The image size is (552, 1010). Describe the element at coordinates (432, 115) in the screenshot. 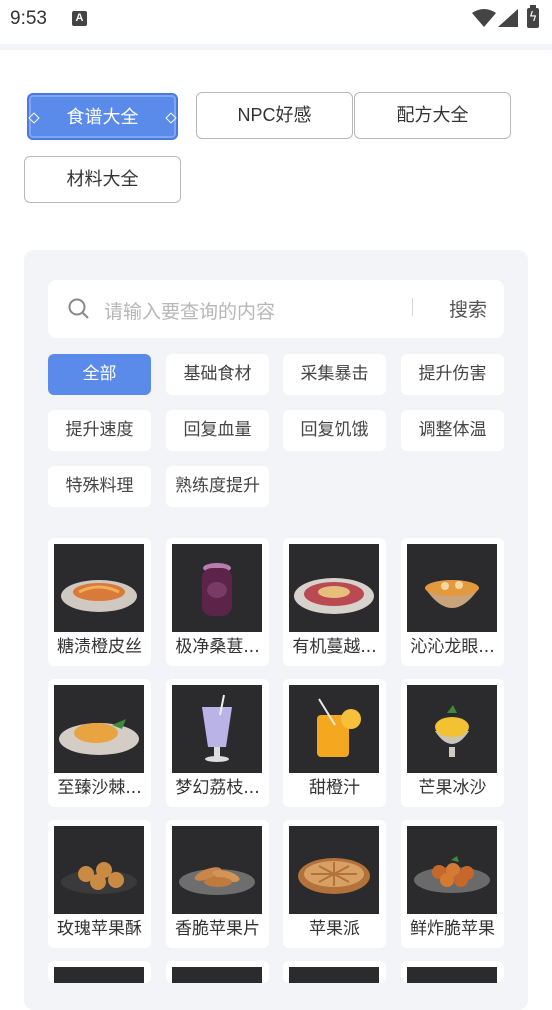

I see `tab-formulas: 配方大全` at that location.